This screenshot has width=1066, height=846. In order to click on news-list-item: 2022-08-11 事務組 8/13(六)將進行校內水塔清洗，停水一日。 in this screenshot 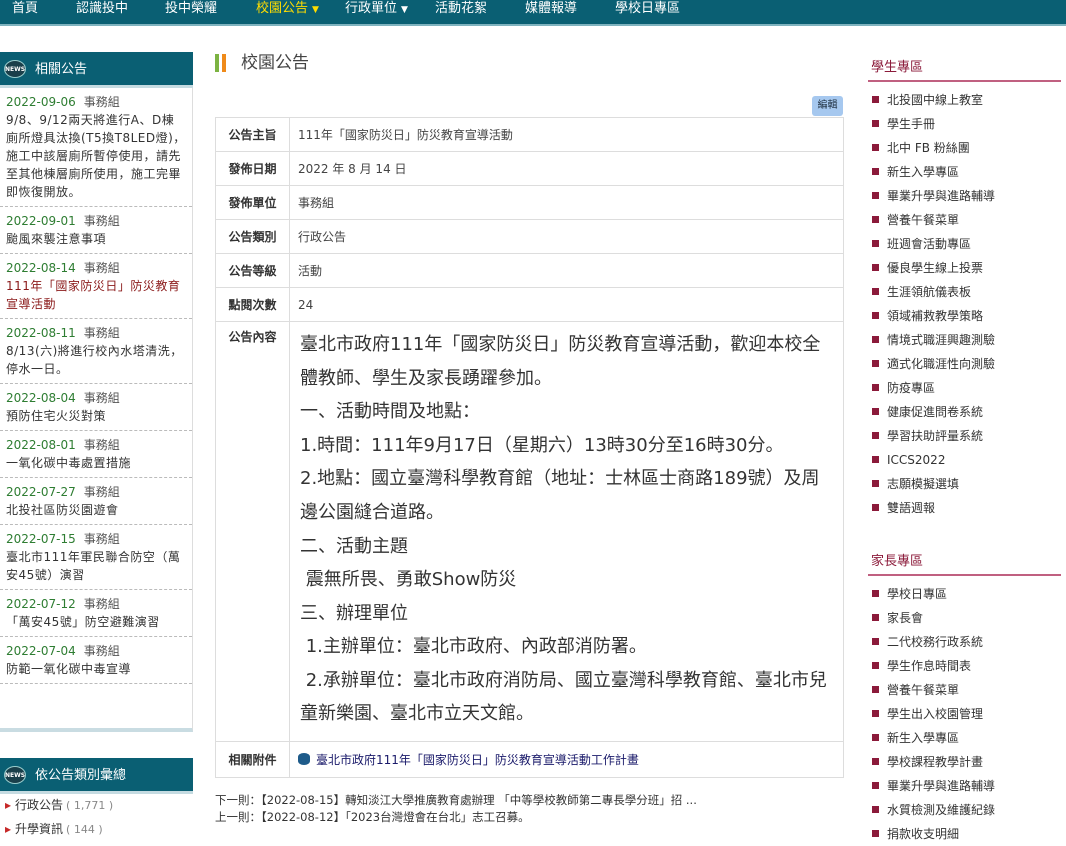, I will do `click(96, 351)`.